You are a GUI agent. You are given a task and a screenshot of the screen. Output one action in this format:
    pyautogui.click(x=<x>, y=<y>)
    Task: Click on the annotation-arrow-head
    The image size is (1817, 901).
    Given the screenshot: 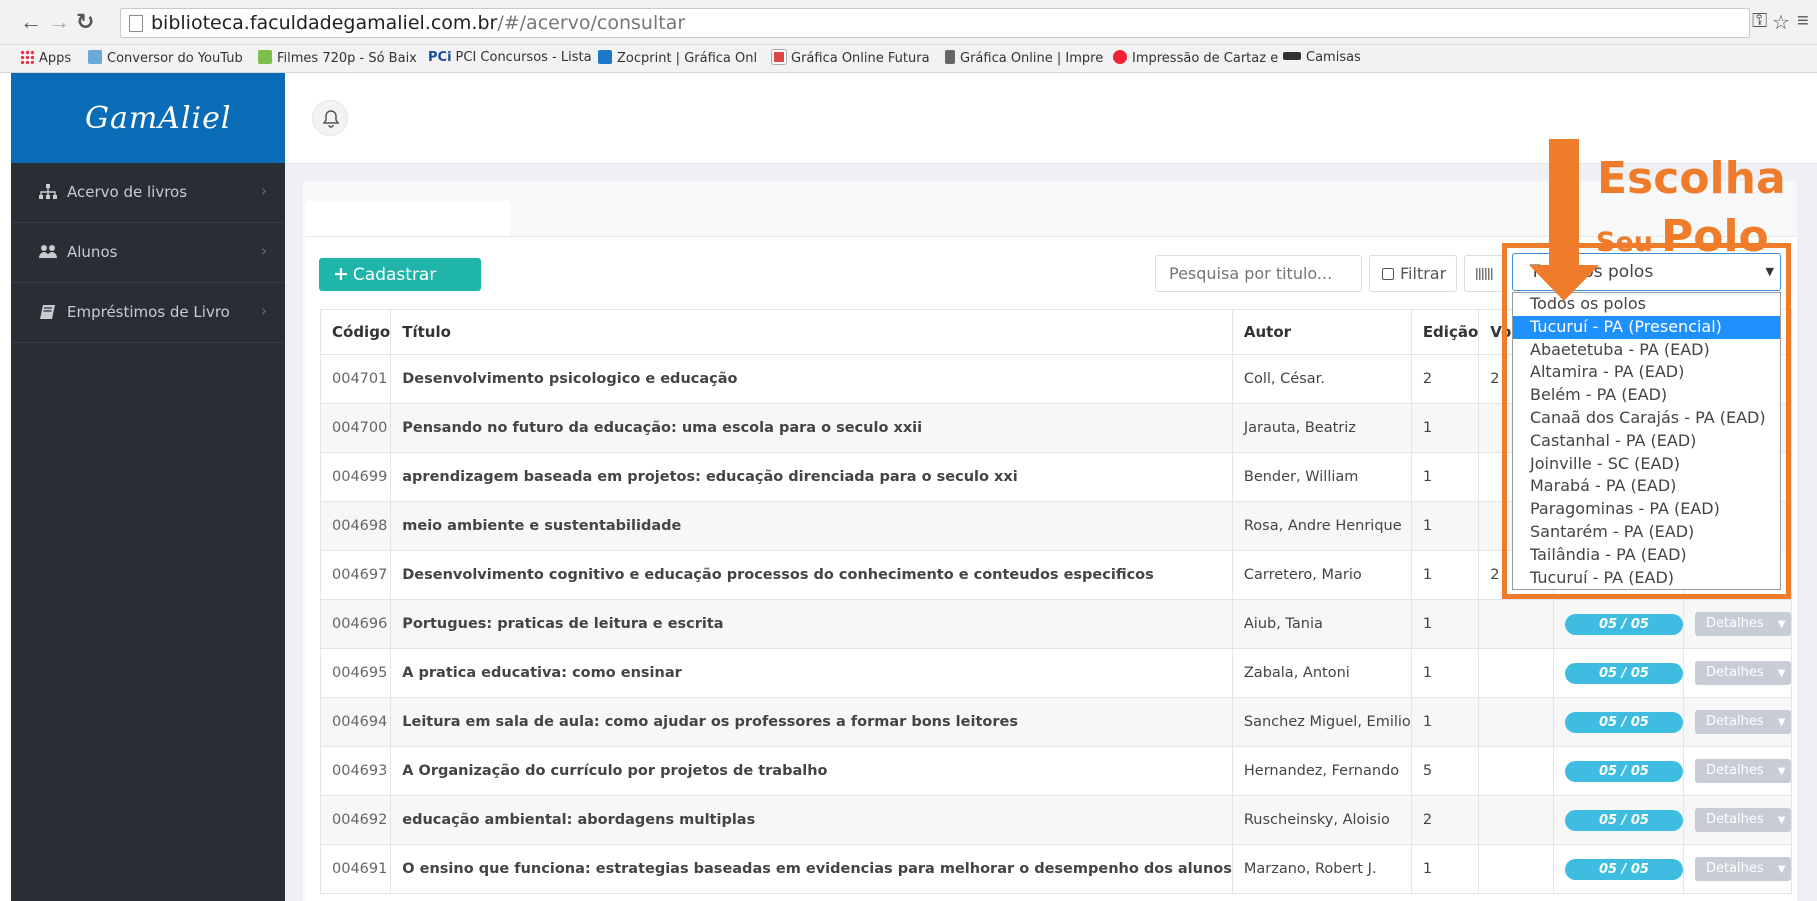 What is the action you would take?
    pyautogui.click(x=1564, y=283)
    